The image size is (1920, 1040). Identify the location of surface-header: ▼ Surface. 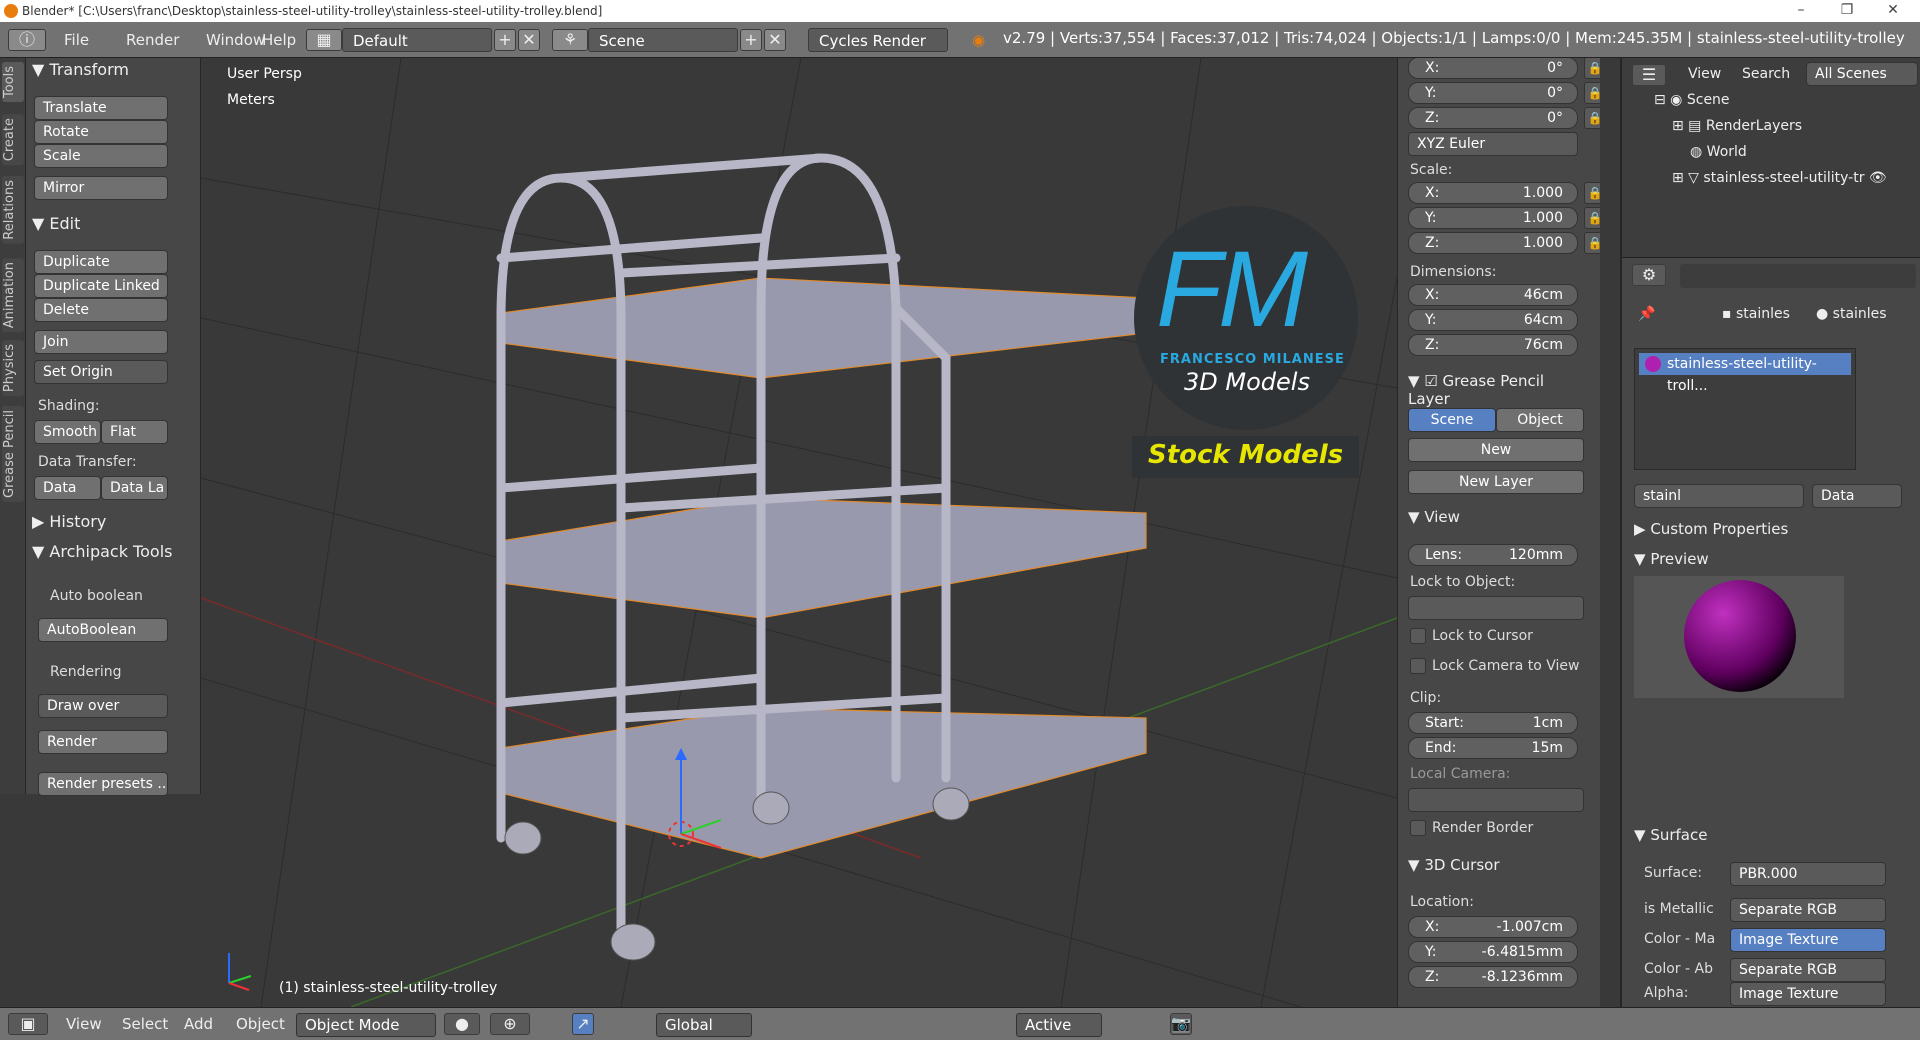
(1714, 835).